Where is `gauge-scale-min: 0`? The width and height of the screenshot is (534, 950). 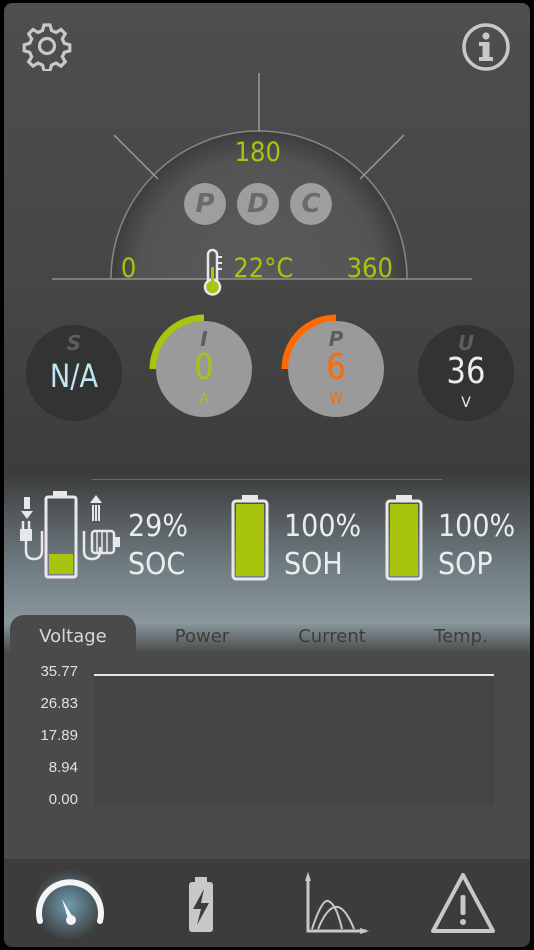
gauge-scale-min: 0 is located at coordinates (128, 268).